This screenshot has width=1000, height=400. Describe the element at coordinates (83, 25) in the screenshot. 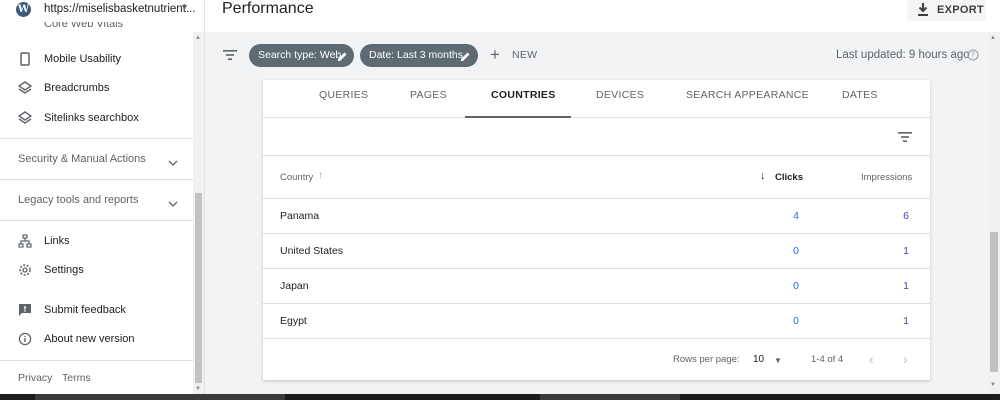

I see `sidebar-item-core-web-vitals: Core Web Vitals` at that location.